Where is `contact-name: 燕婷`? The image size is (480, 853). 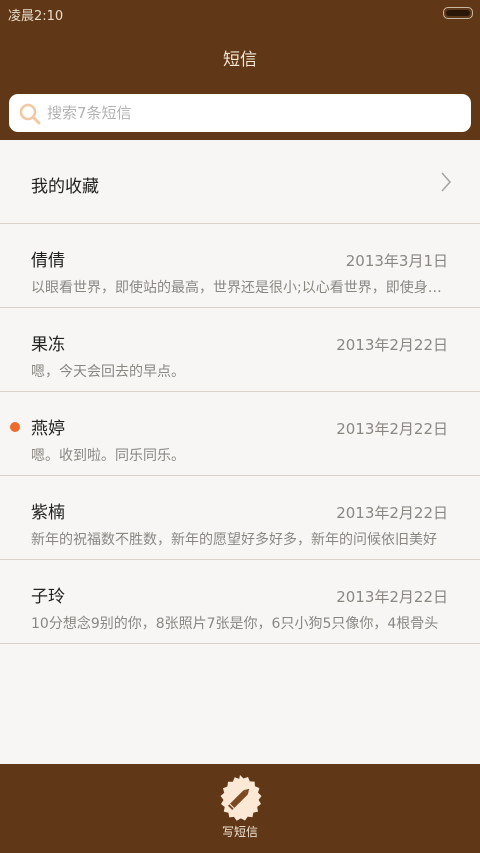 contact-name: 燕婷 is located at coordinates (48, 429).